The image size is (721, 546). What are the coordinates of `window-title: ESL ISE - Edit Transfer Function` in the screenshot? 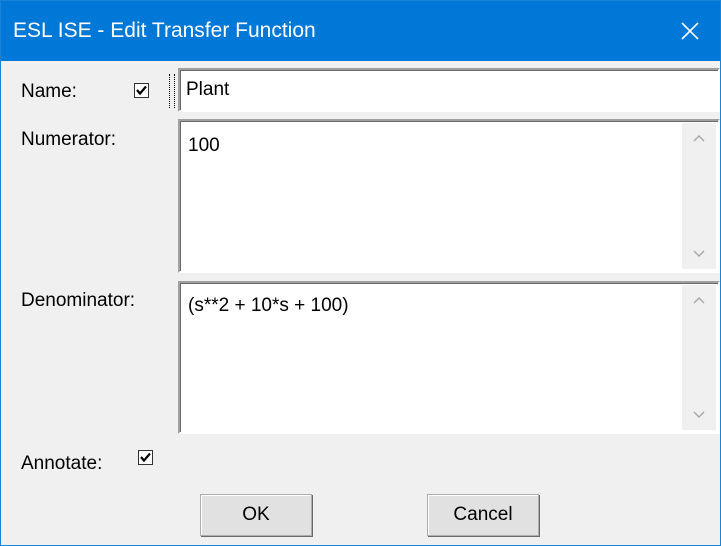 It's located at (164, 30).